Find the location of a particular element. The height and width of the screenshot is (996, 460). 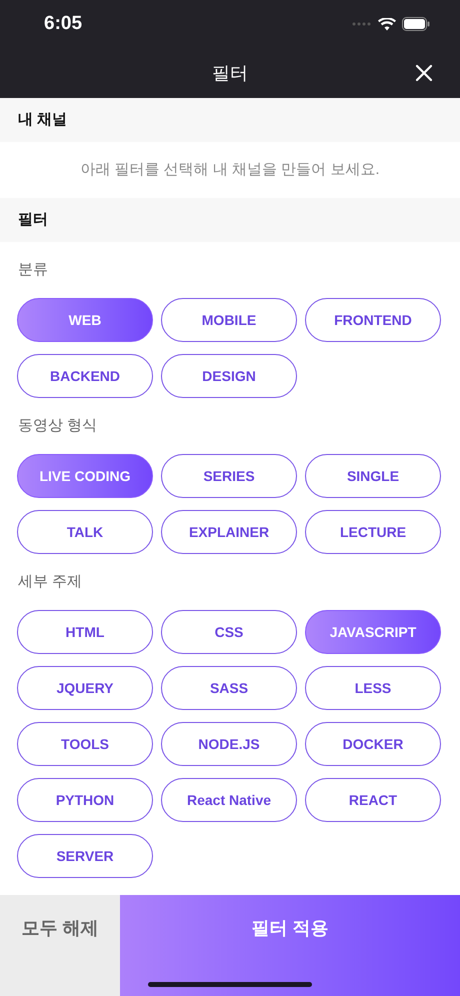

close-icon is located at coordinates (424, 73).